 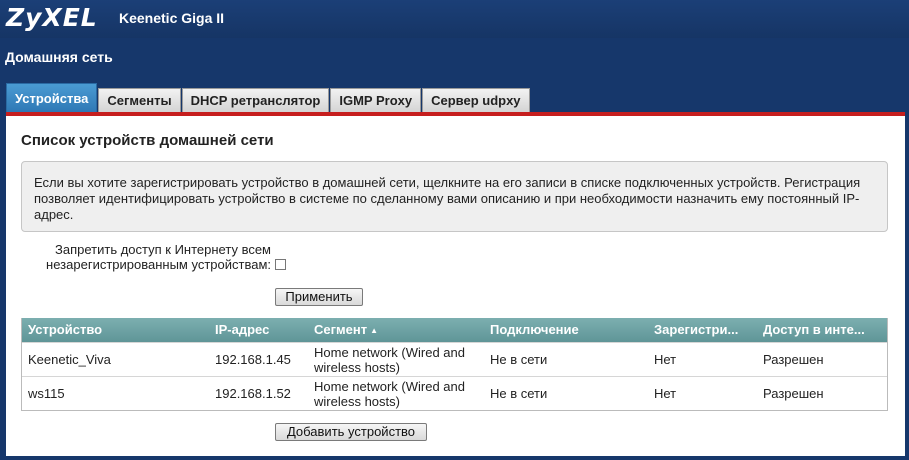 I want to click on block-label-line2: незарегистрированным устройствам:, so click(x=158, y=264).